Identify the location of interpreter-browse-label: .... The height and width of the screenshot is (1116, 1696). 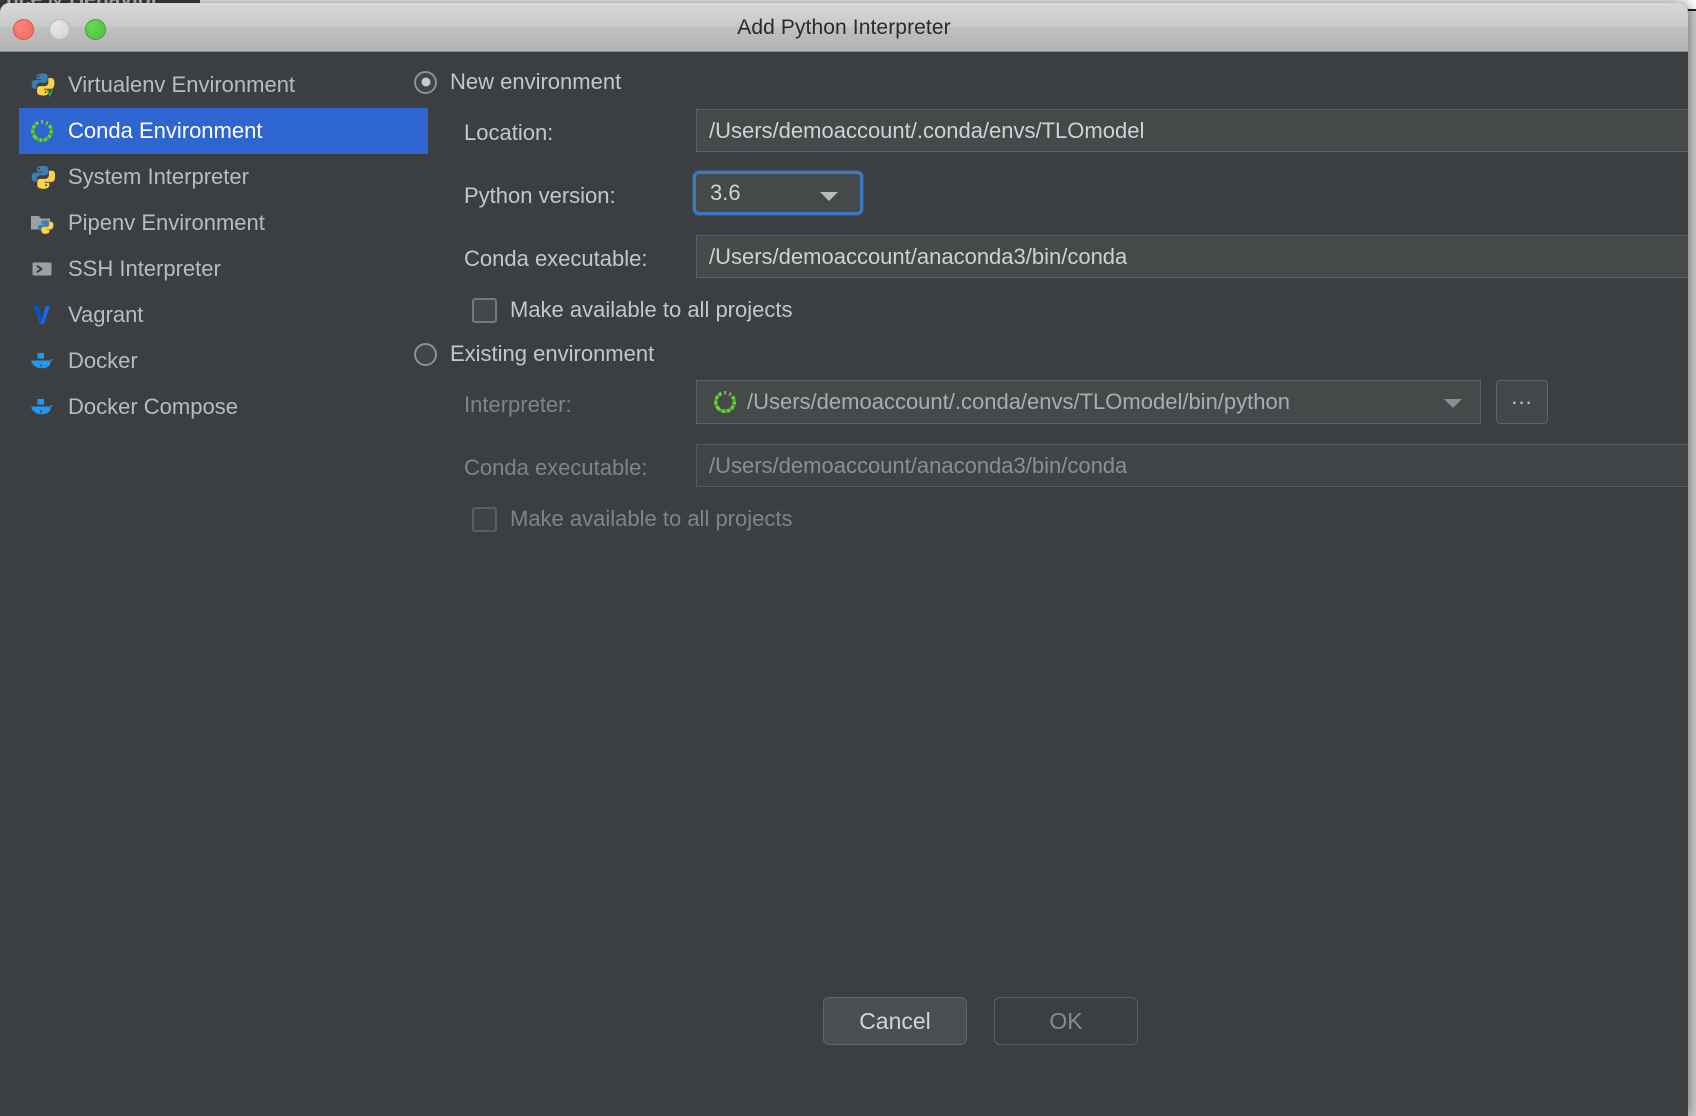
(1522, 396).